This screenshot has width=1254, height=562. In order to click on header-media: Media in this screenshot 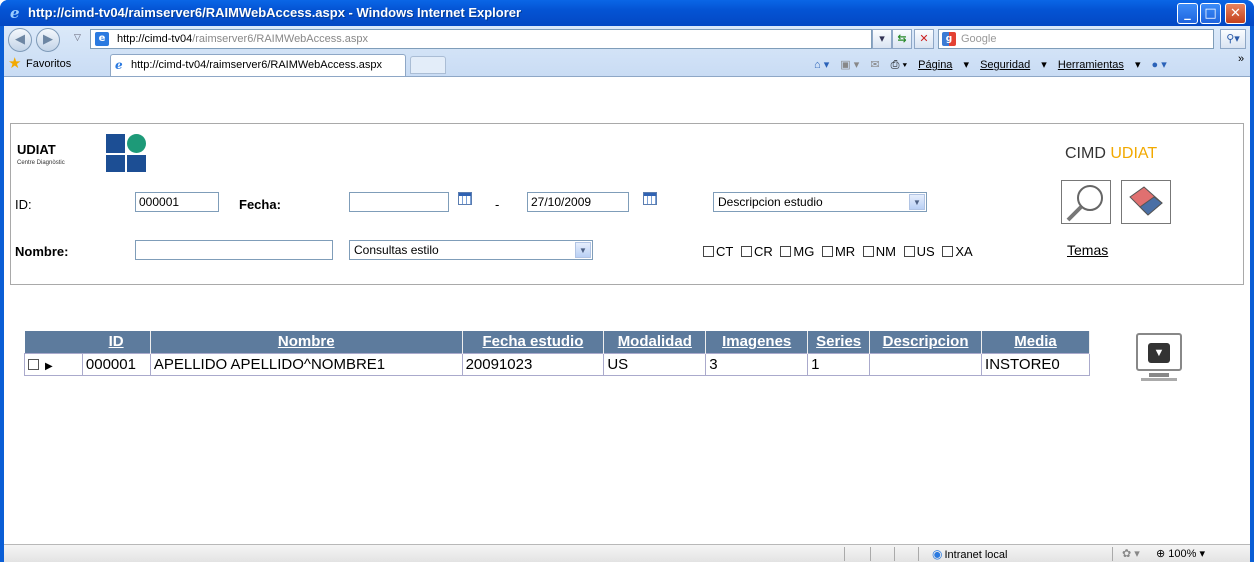, I will do `click(1035, 342)`.